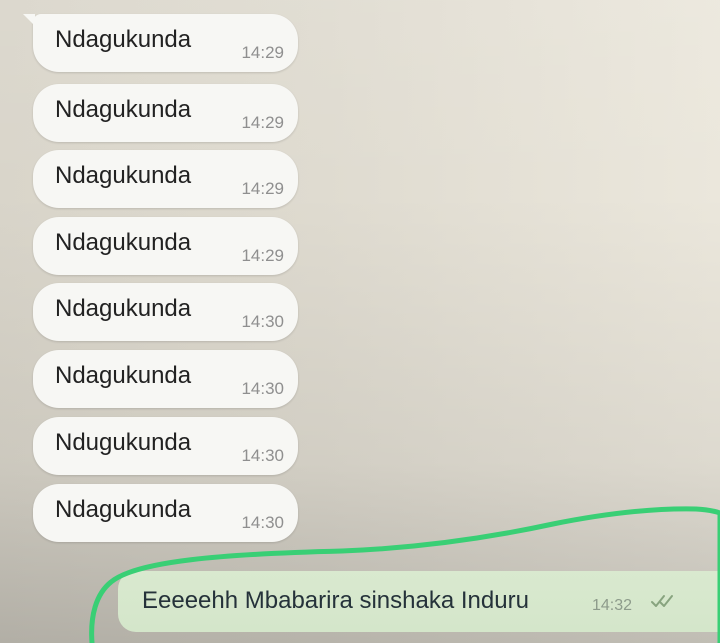 This screenshot has height=643, width=720. Describe the element at coordinates (29, 20) in the screenshot. I see `message-tail` at that location.